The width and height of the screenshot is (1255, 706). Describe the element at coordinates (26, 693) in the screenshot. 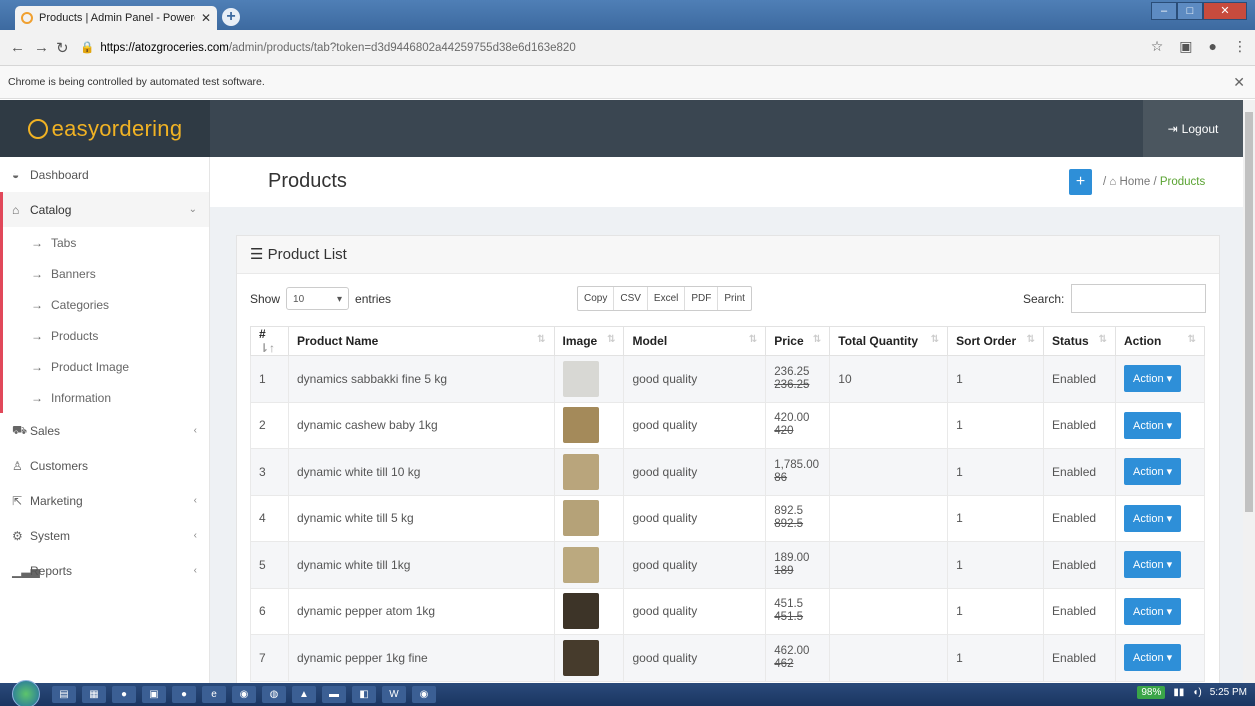

I see `start-button` at that location.